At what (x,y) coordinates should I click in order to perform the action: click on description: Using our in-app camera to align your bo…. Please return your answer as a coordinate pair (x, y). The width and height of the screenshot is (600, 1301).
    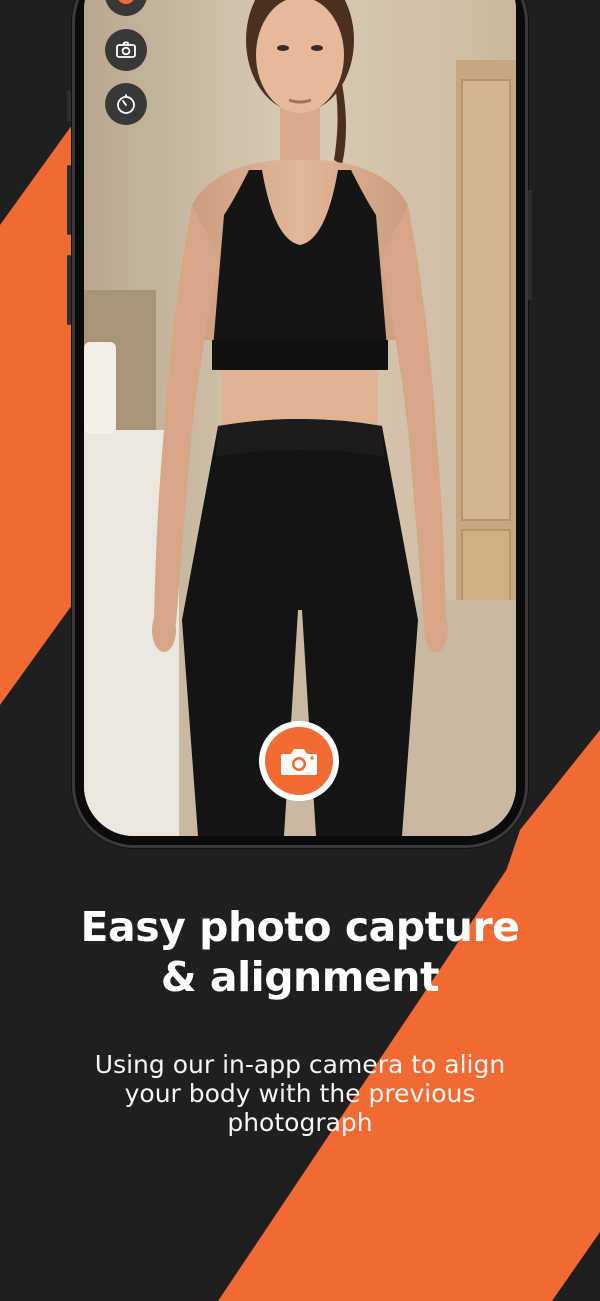
    Looking at the image, I should click on (300, 1093).